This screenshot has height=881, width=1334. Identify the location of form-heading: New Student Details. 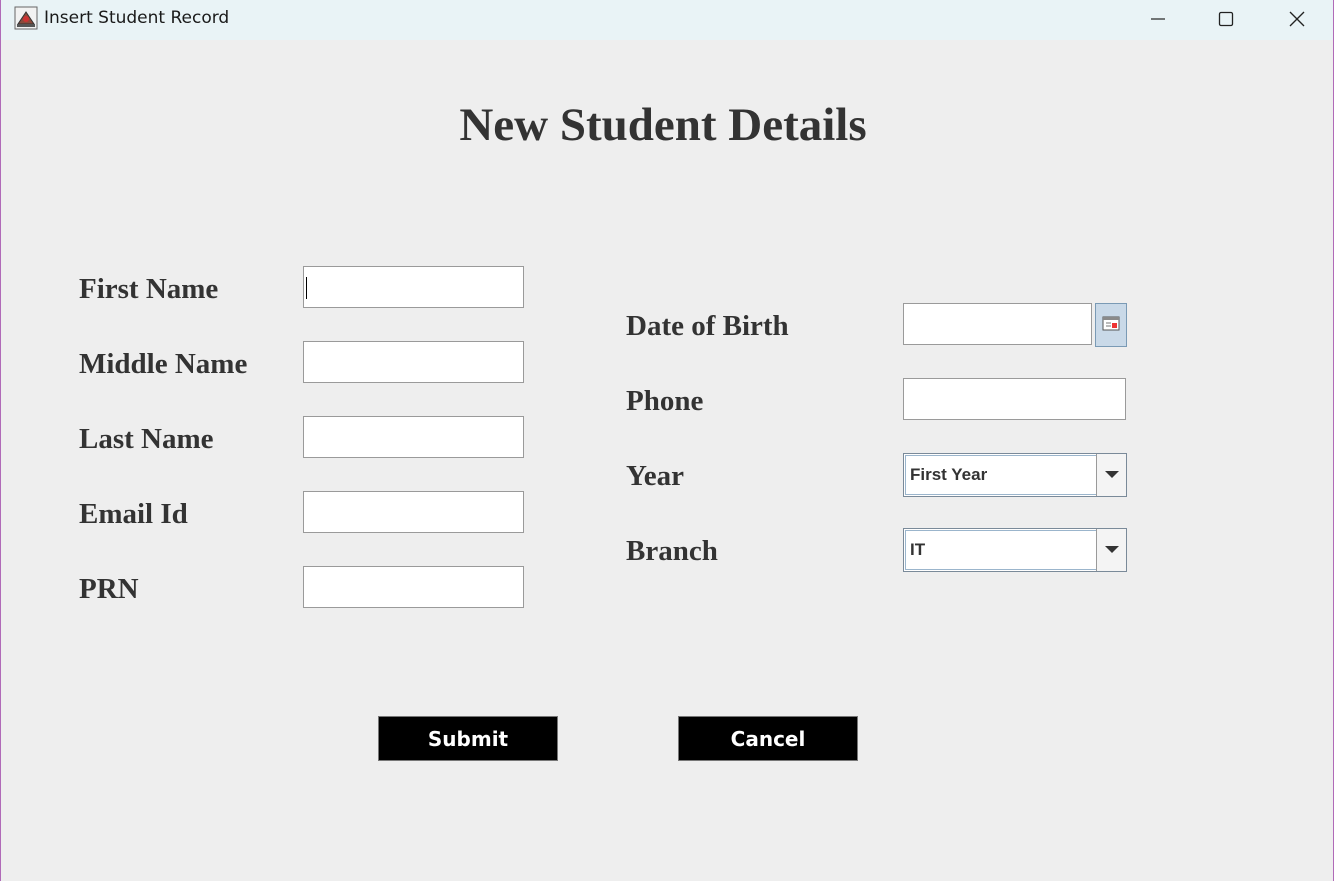
(663, 125).